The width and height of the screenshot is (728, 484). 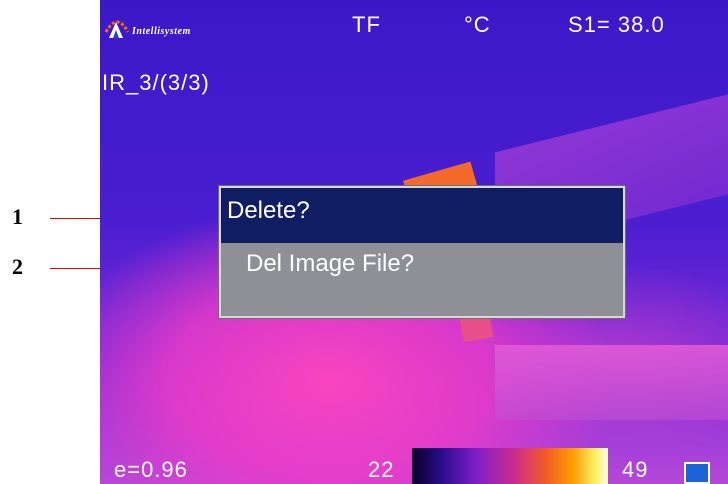 I want to click on brand-logo: Intellisystem, so click(x=169, y=29).